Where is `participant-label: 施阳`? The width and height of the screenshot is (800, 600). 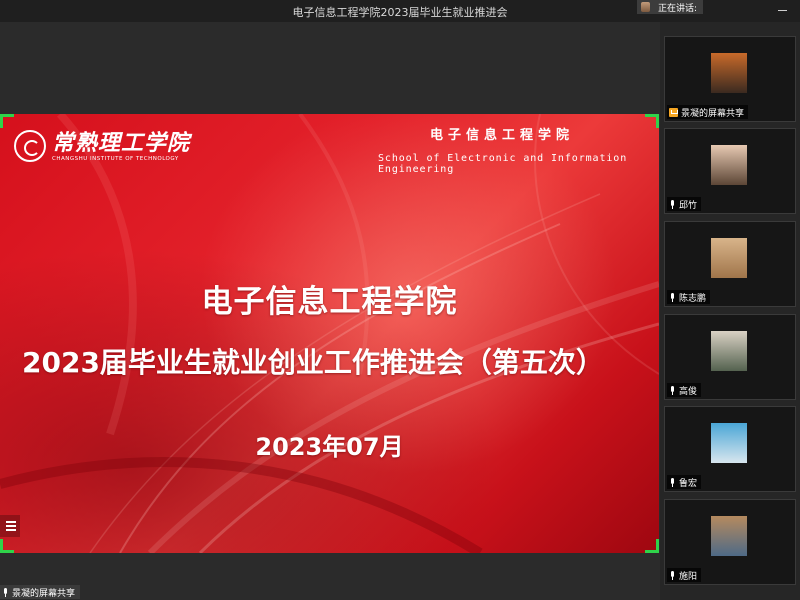 participant-label: 施阳 is located at coordinates (684, 575).